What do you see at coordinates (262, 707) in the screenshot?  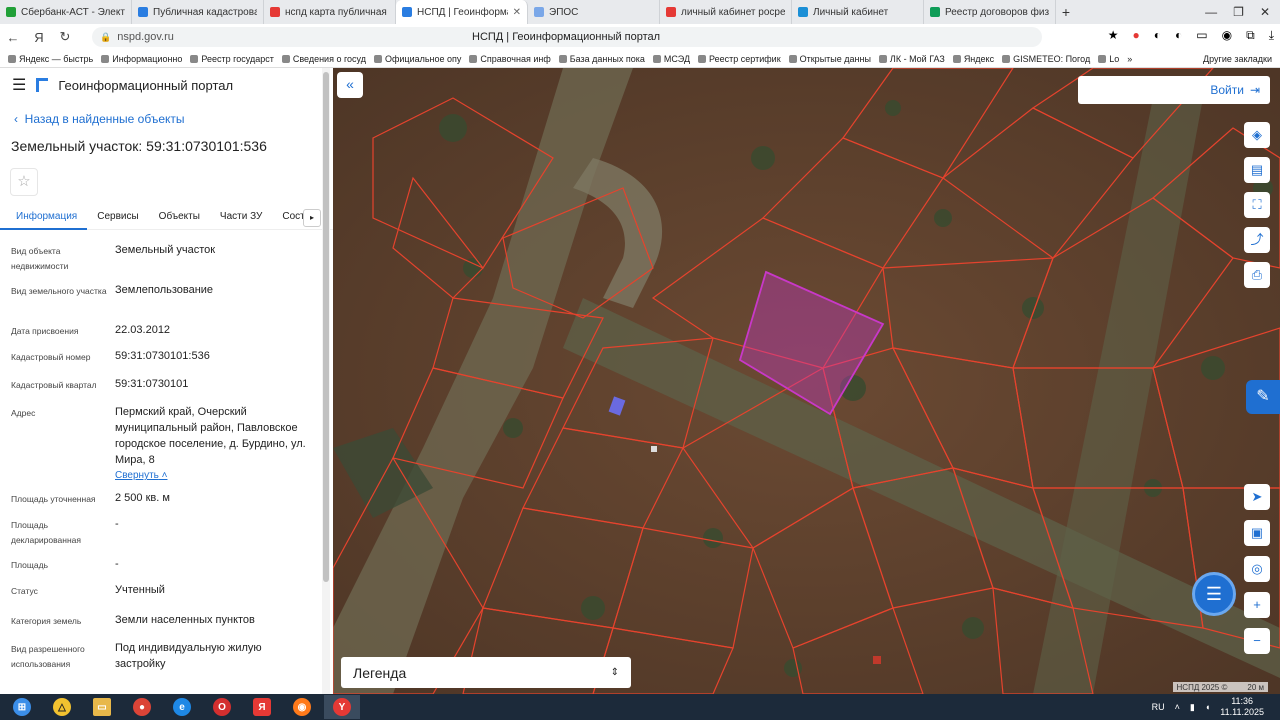 I see `yandex-app-icon: Я` at bounding box center [262, 707].